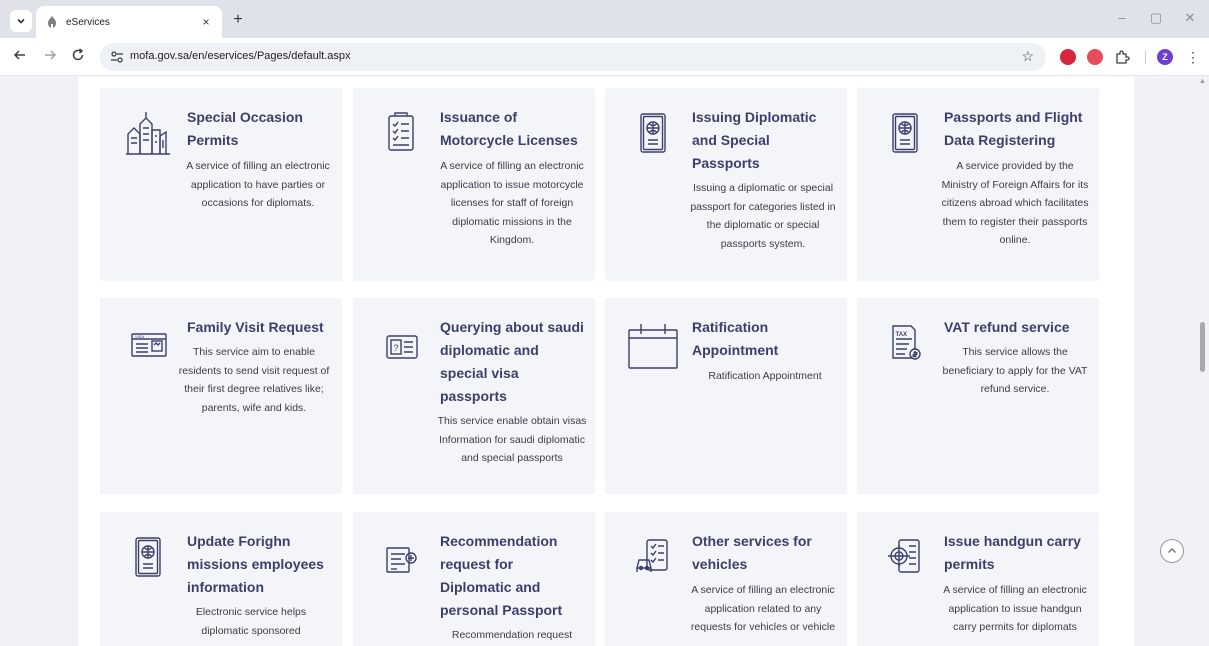 The height and width of the screenshot is (646, 1209). I want to click on back-button, so click(20, 57).